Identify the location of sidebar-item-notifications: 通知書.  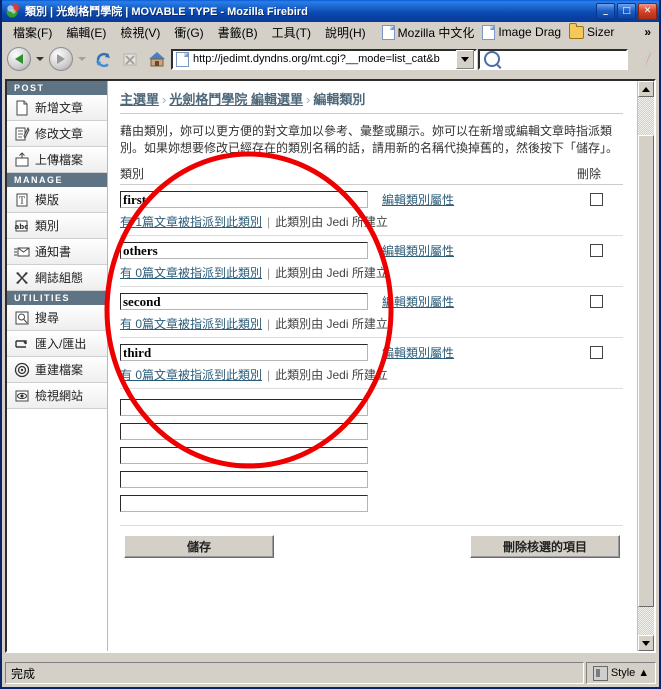
(57, 252).